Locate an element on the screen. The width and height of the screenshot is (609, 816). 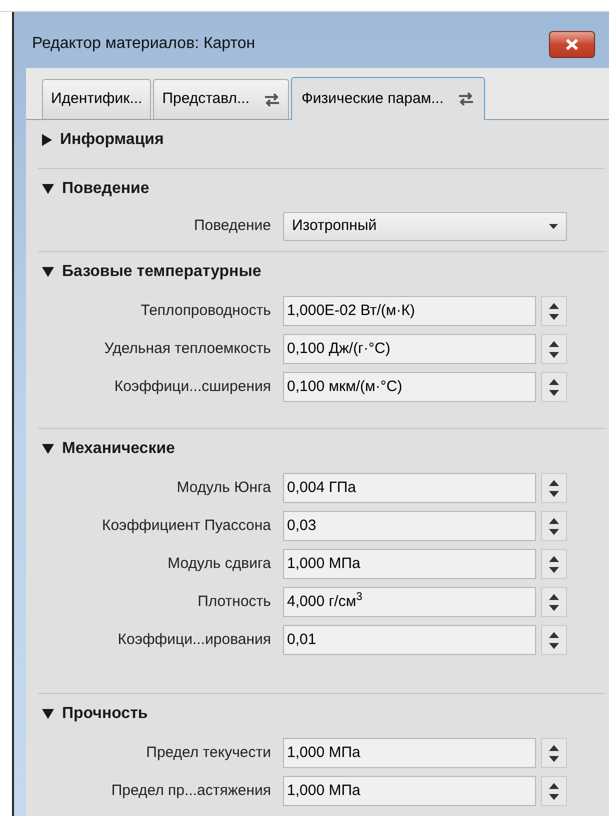
value-field: 4,000 г/см$^{3}$ is located at coordinates (409, 602).